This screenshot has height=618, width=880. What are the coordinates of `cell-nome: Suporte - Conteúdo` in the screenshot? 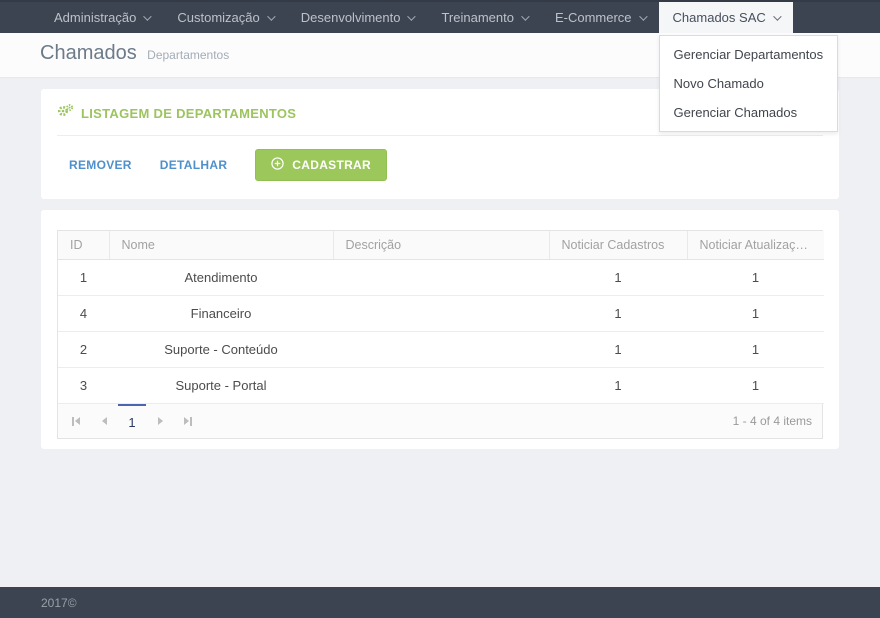 It's located at (221, 349).